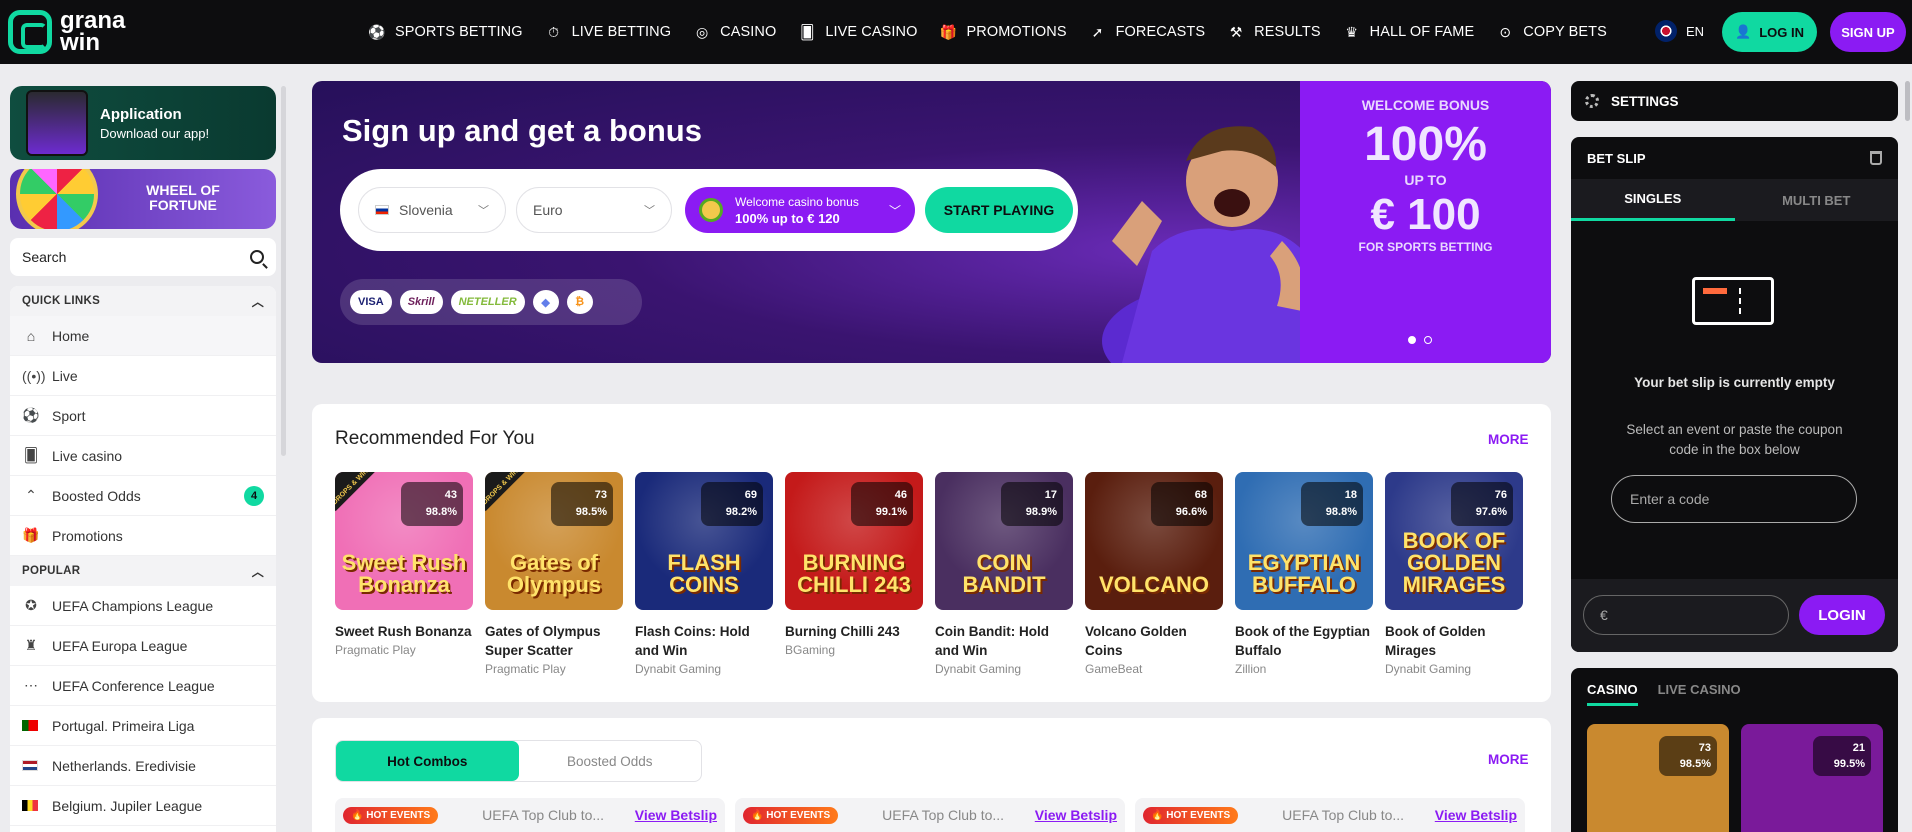 The width and height of the screenshot is (1912, 832). I want to click on sidebar-item-eredivisie: Netherlands. Eredivisie, so click(143, 766).